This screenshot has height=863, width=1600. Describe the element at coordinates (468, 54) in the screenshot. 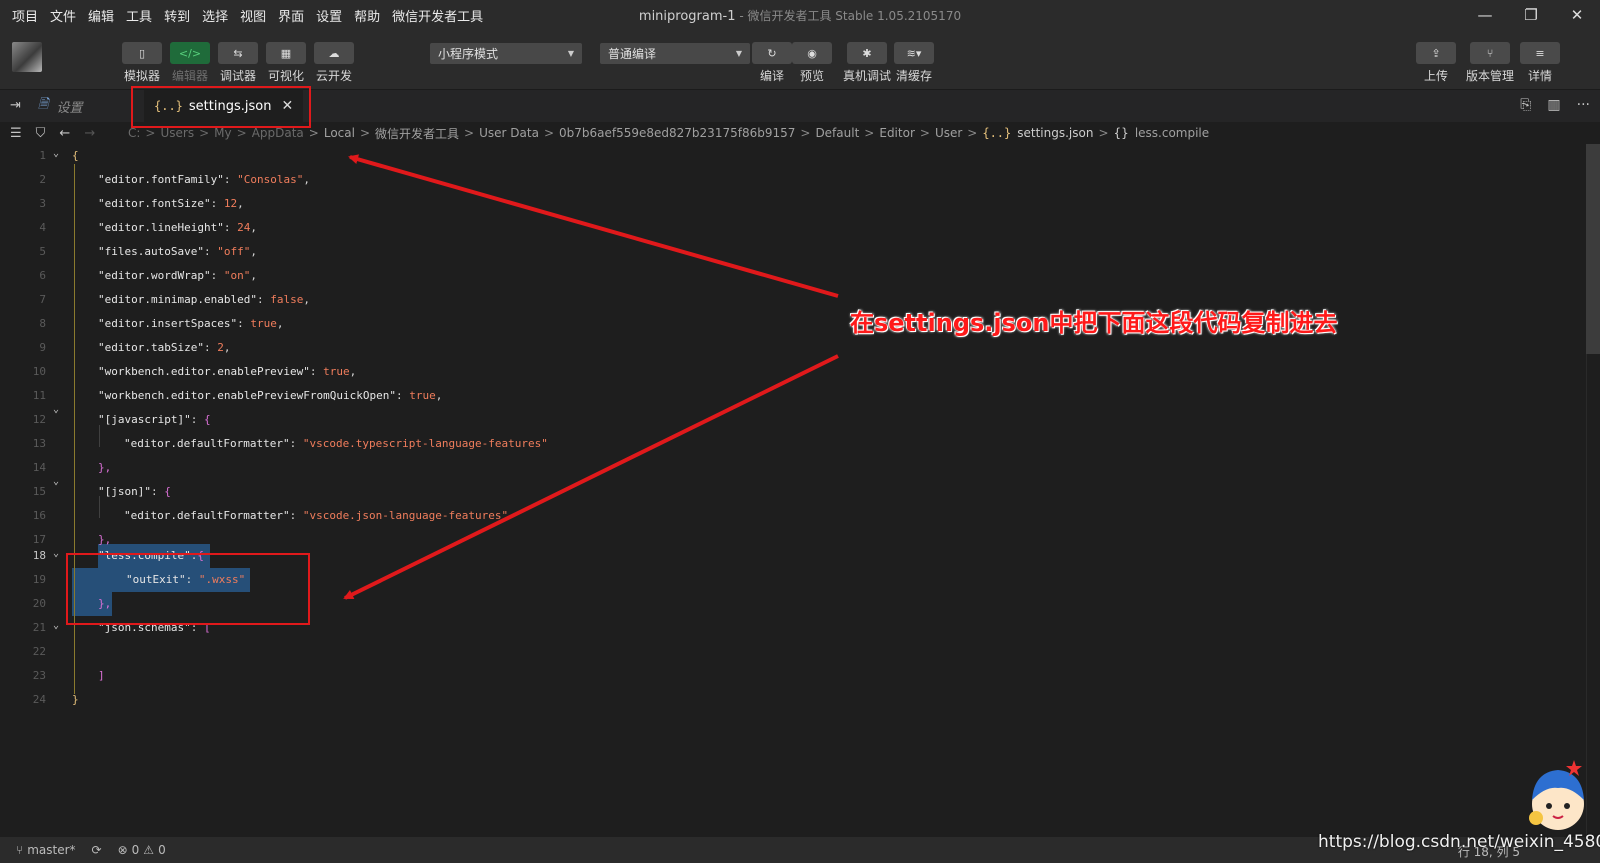

I see `mode-select-value: 小程序模式` at that location.